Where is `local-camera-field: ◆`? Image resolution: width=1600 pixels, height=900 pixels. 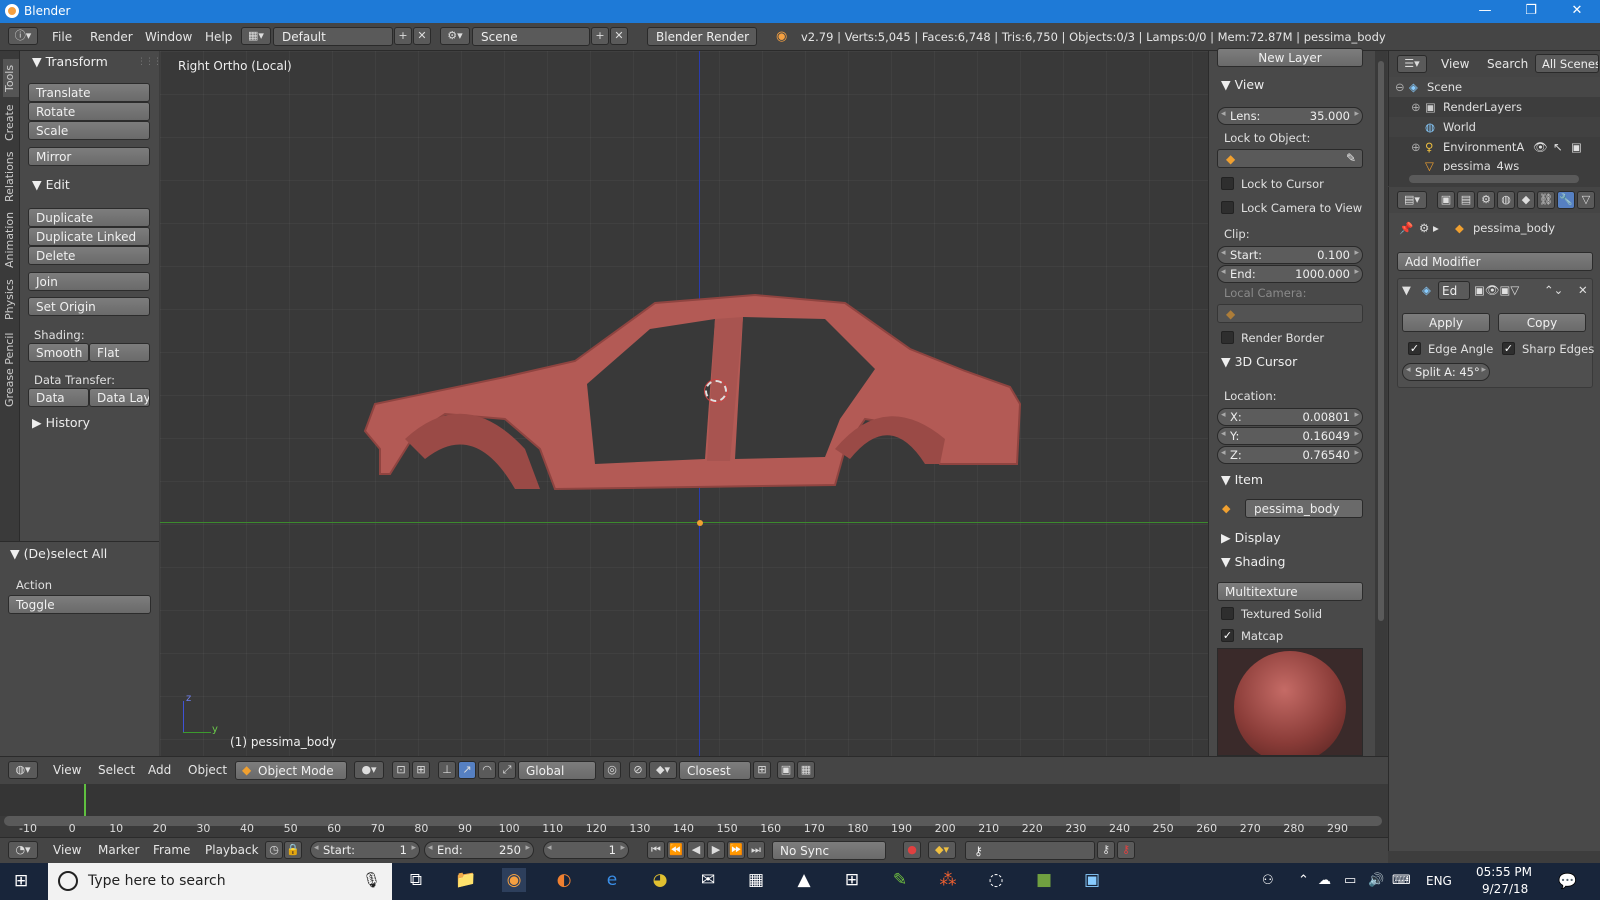 local-camera-field: ◆ is located at coordinates (1290, 313).